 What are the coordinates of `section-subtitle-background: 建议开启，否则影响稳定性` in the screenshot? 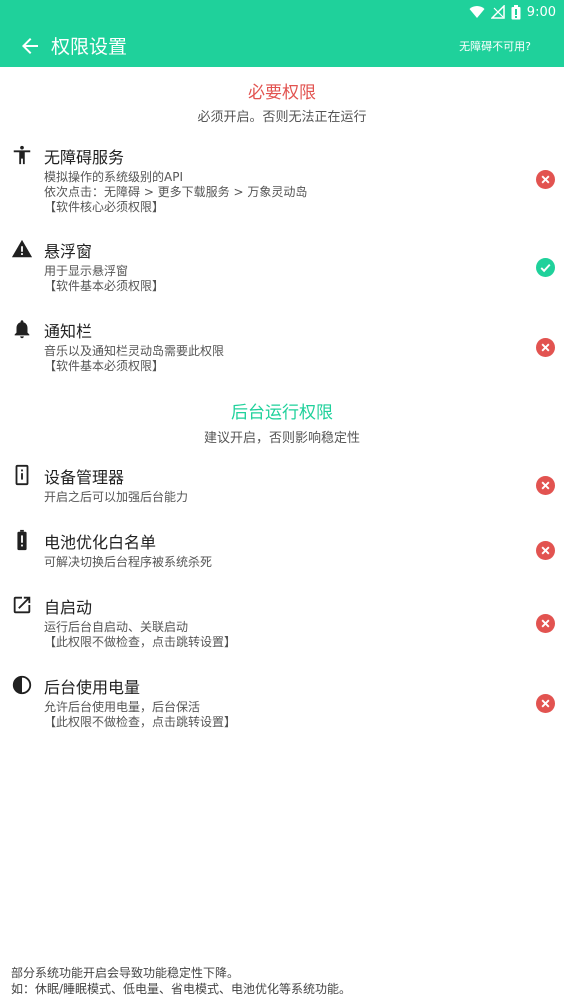 It's located at (281, 438).